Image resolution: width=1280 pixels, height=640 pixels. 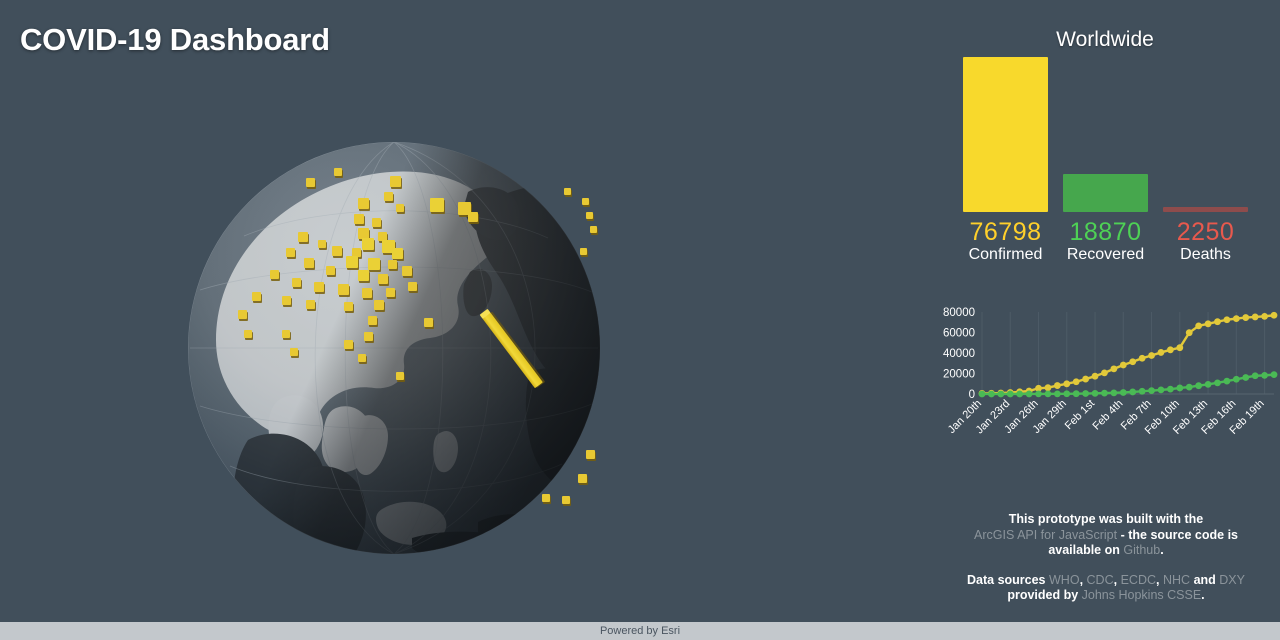 What do you see at coordinates (1005, 158) in the screenshot?
I see `stat-confirmed: 76798 Confirmed` at bounding box center [1005, 158].